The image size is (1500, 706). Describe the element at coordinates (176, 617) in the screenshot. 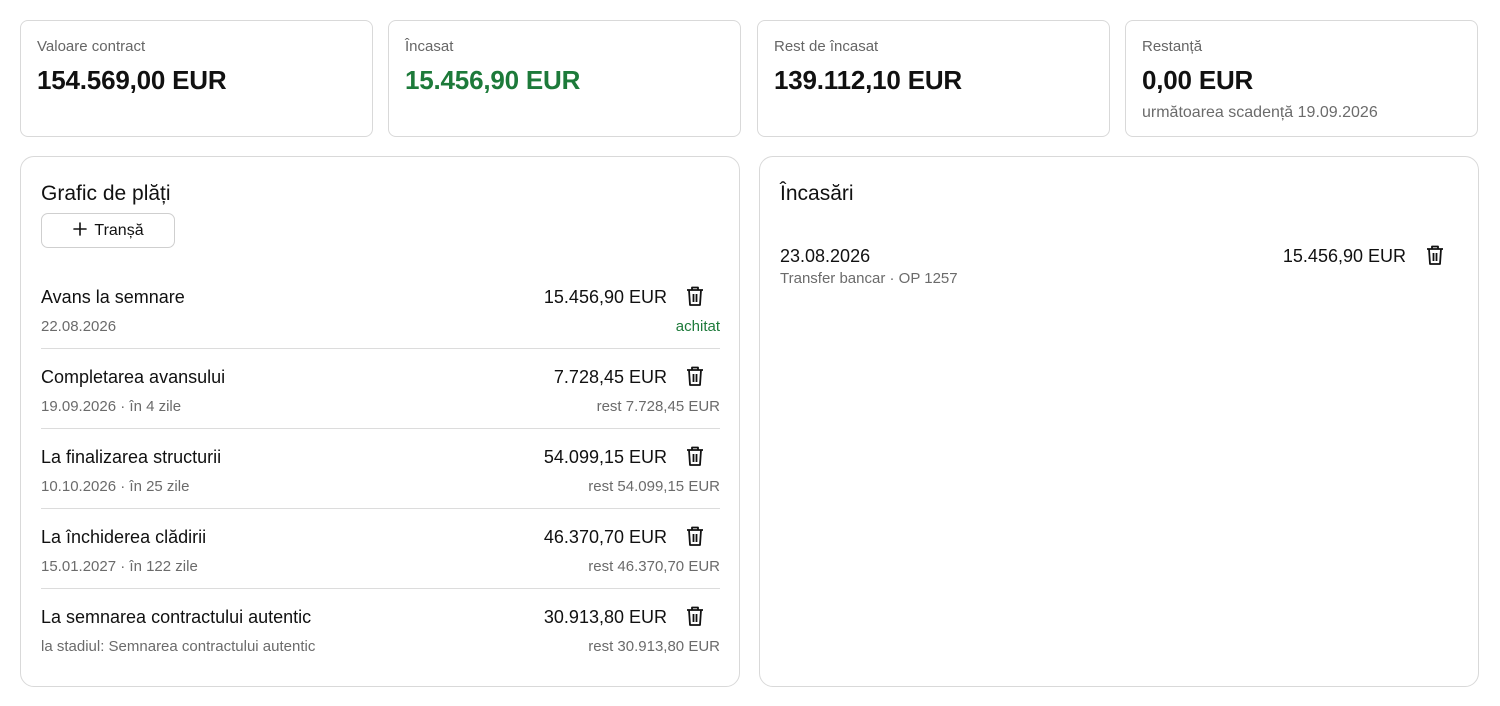

I see `tranche-name: La semnarea contractului autentic` at that location.